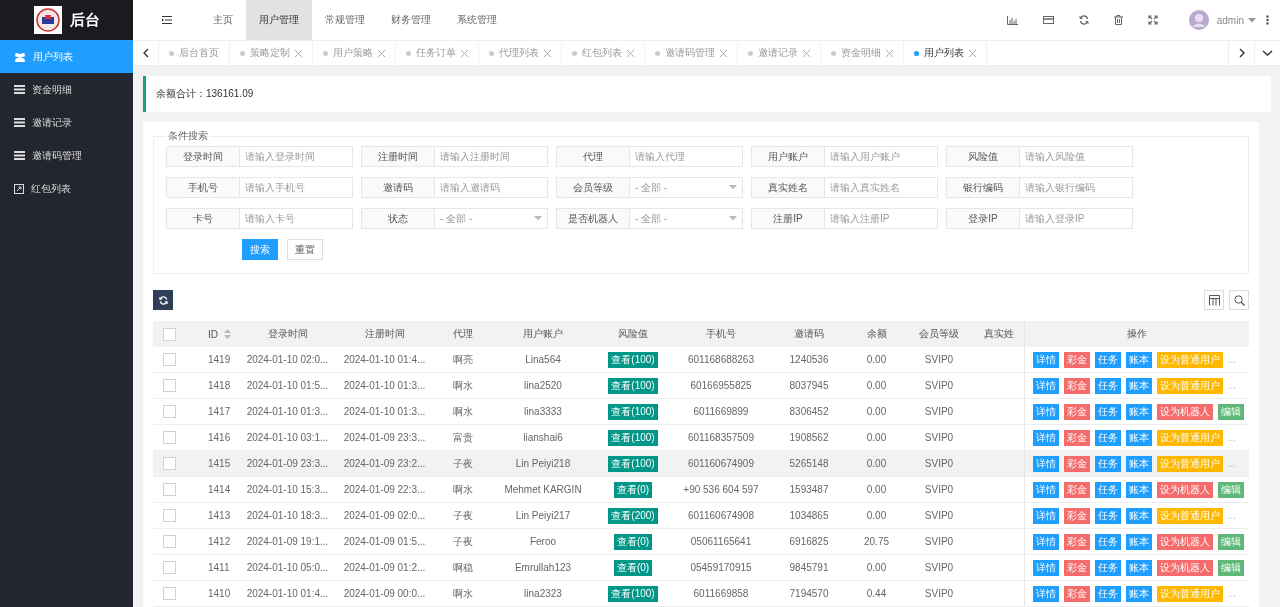 This screenshot has height=607, width=1280. Describe the element at coordinates (491, 187) in the screenshot. I see `input-field: 请输入邀请码` at that location.